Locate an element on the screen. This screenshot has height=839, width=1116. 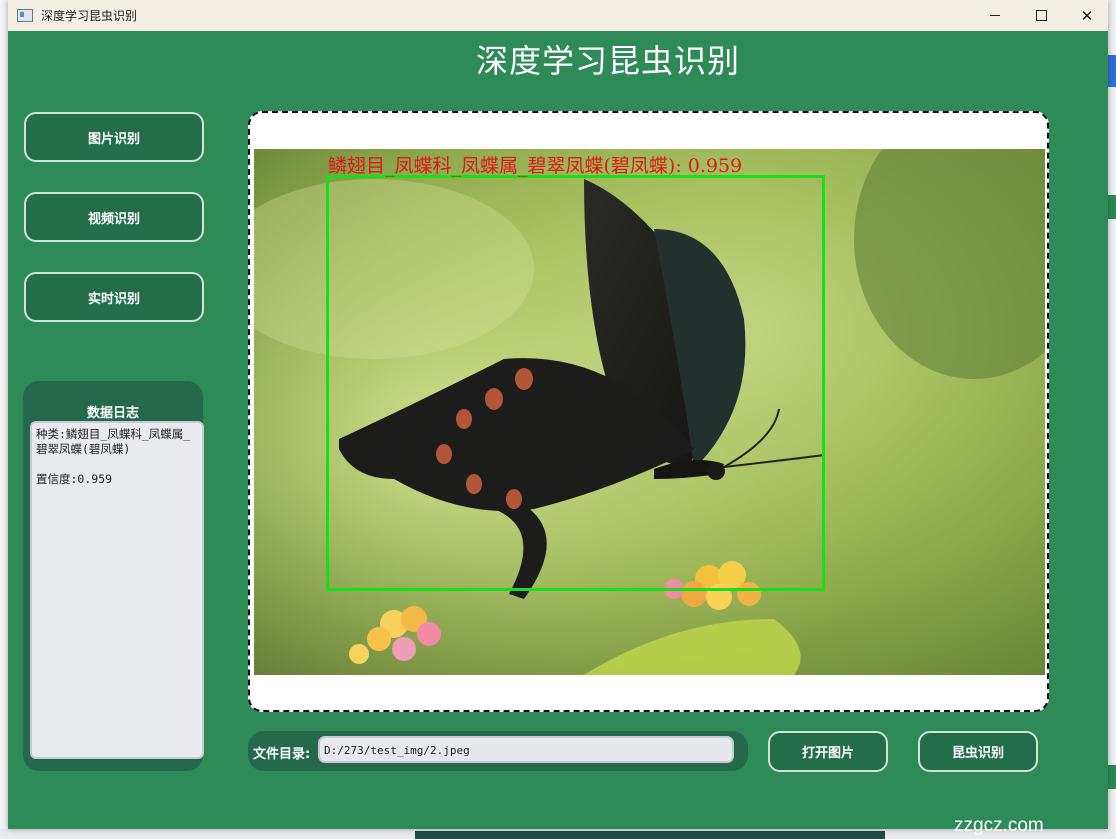
data-log-panel: 数据日志 种类:鳞翅目_凤蝶科_凤蝶属_碧翠凤蝶(碧凤蝶) 置信度:0.959 is located at coordinates (113, 576).